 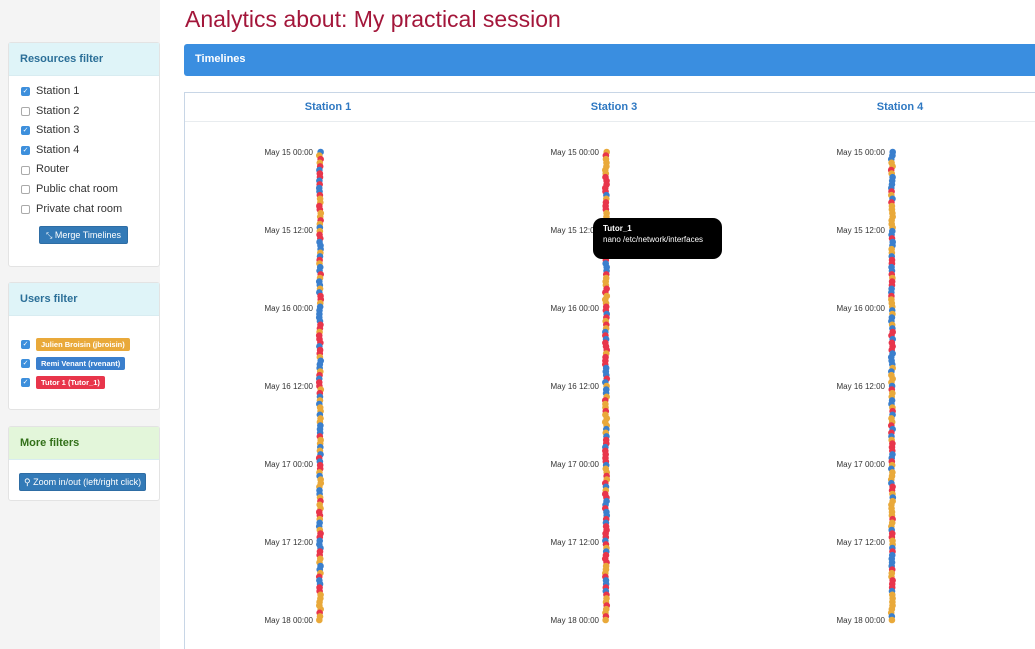 I want to click on event-tooltip: Tutor_1 nano /etc/network/interfaces, so click(x=657, y=238).